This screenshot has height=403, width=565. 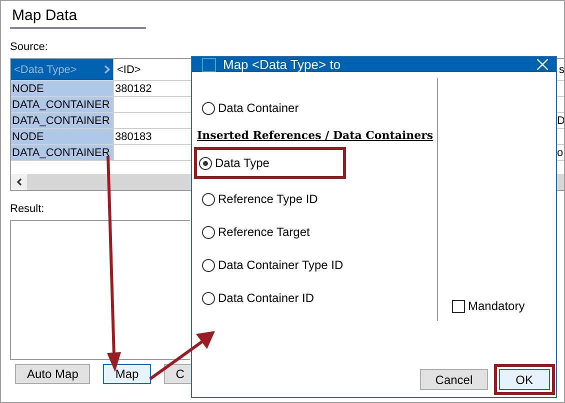 What do you see at coordinates (209, 65) in the screenshot?
I see `window-icon` at bounding box center [209, 65].